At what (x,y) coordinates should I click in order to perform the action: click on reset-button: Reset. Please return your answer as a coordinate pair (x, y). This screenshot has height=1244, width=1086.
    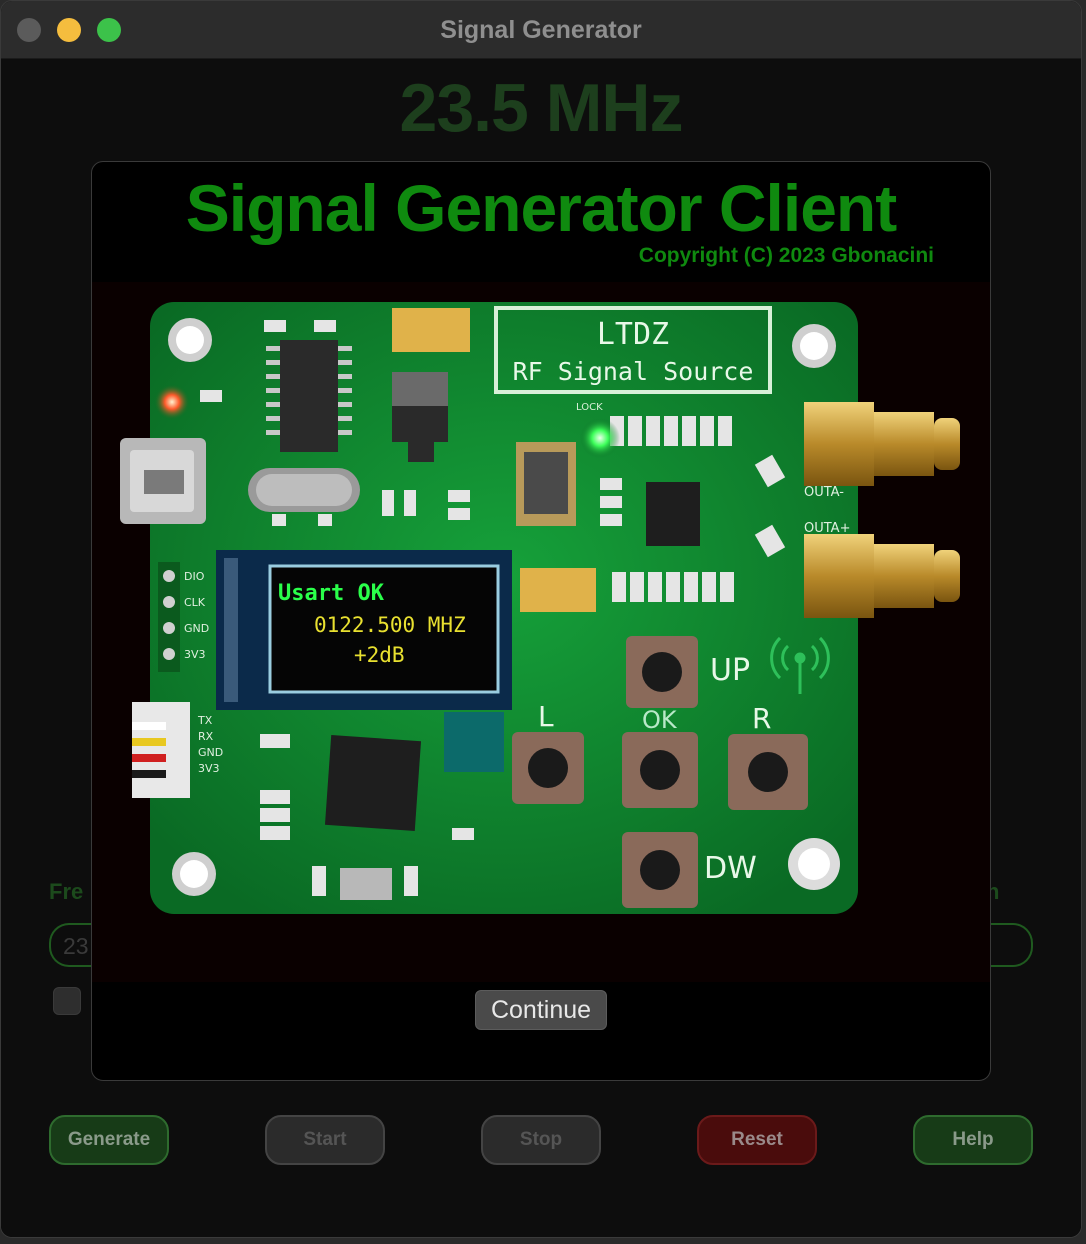
    Looking at the image, I should click on (757, 1140).